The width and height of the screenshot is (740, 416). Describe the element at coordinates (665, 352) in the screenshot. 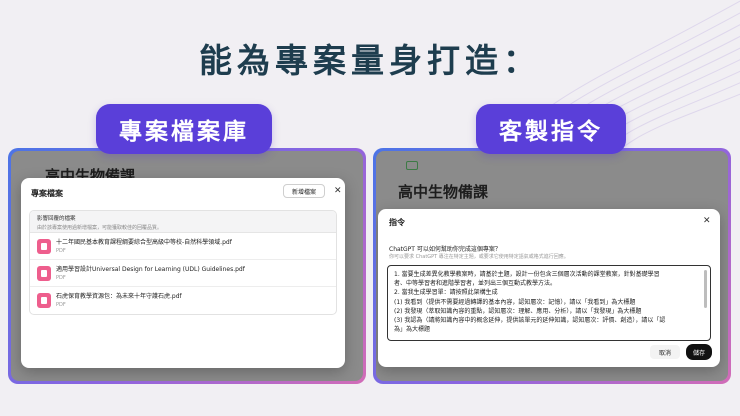

I see `cancel-button: 取消` at that location.